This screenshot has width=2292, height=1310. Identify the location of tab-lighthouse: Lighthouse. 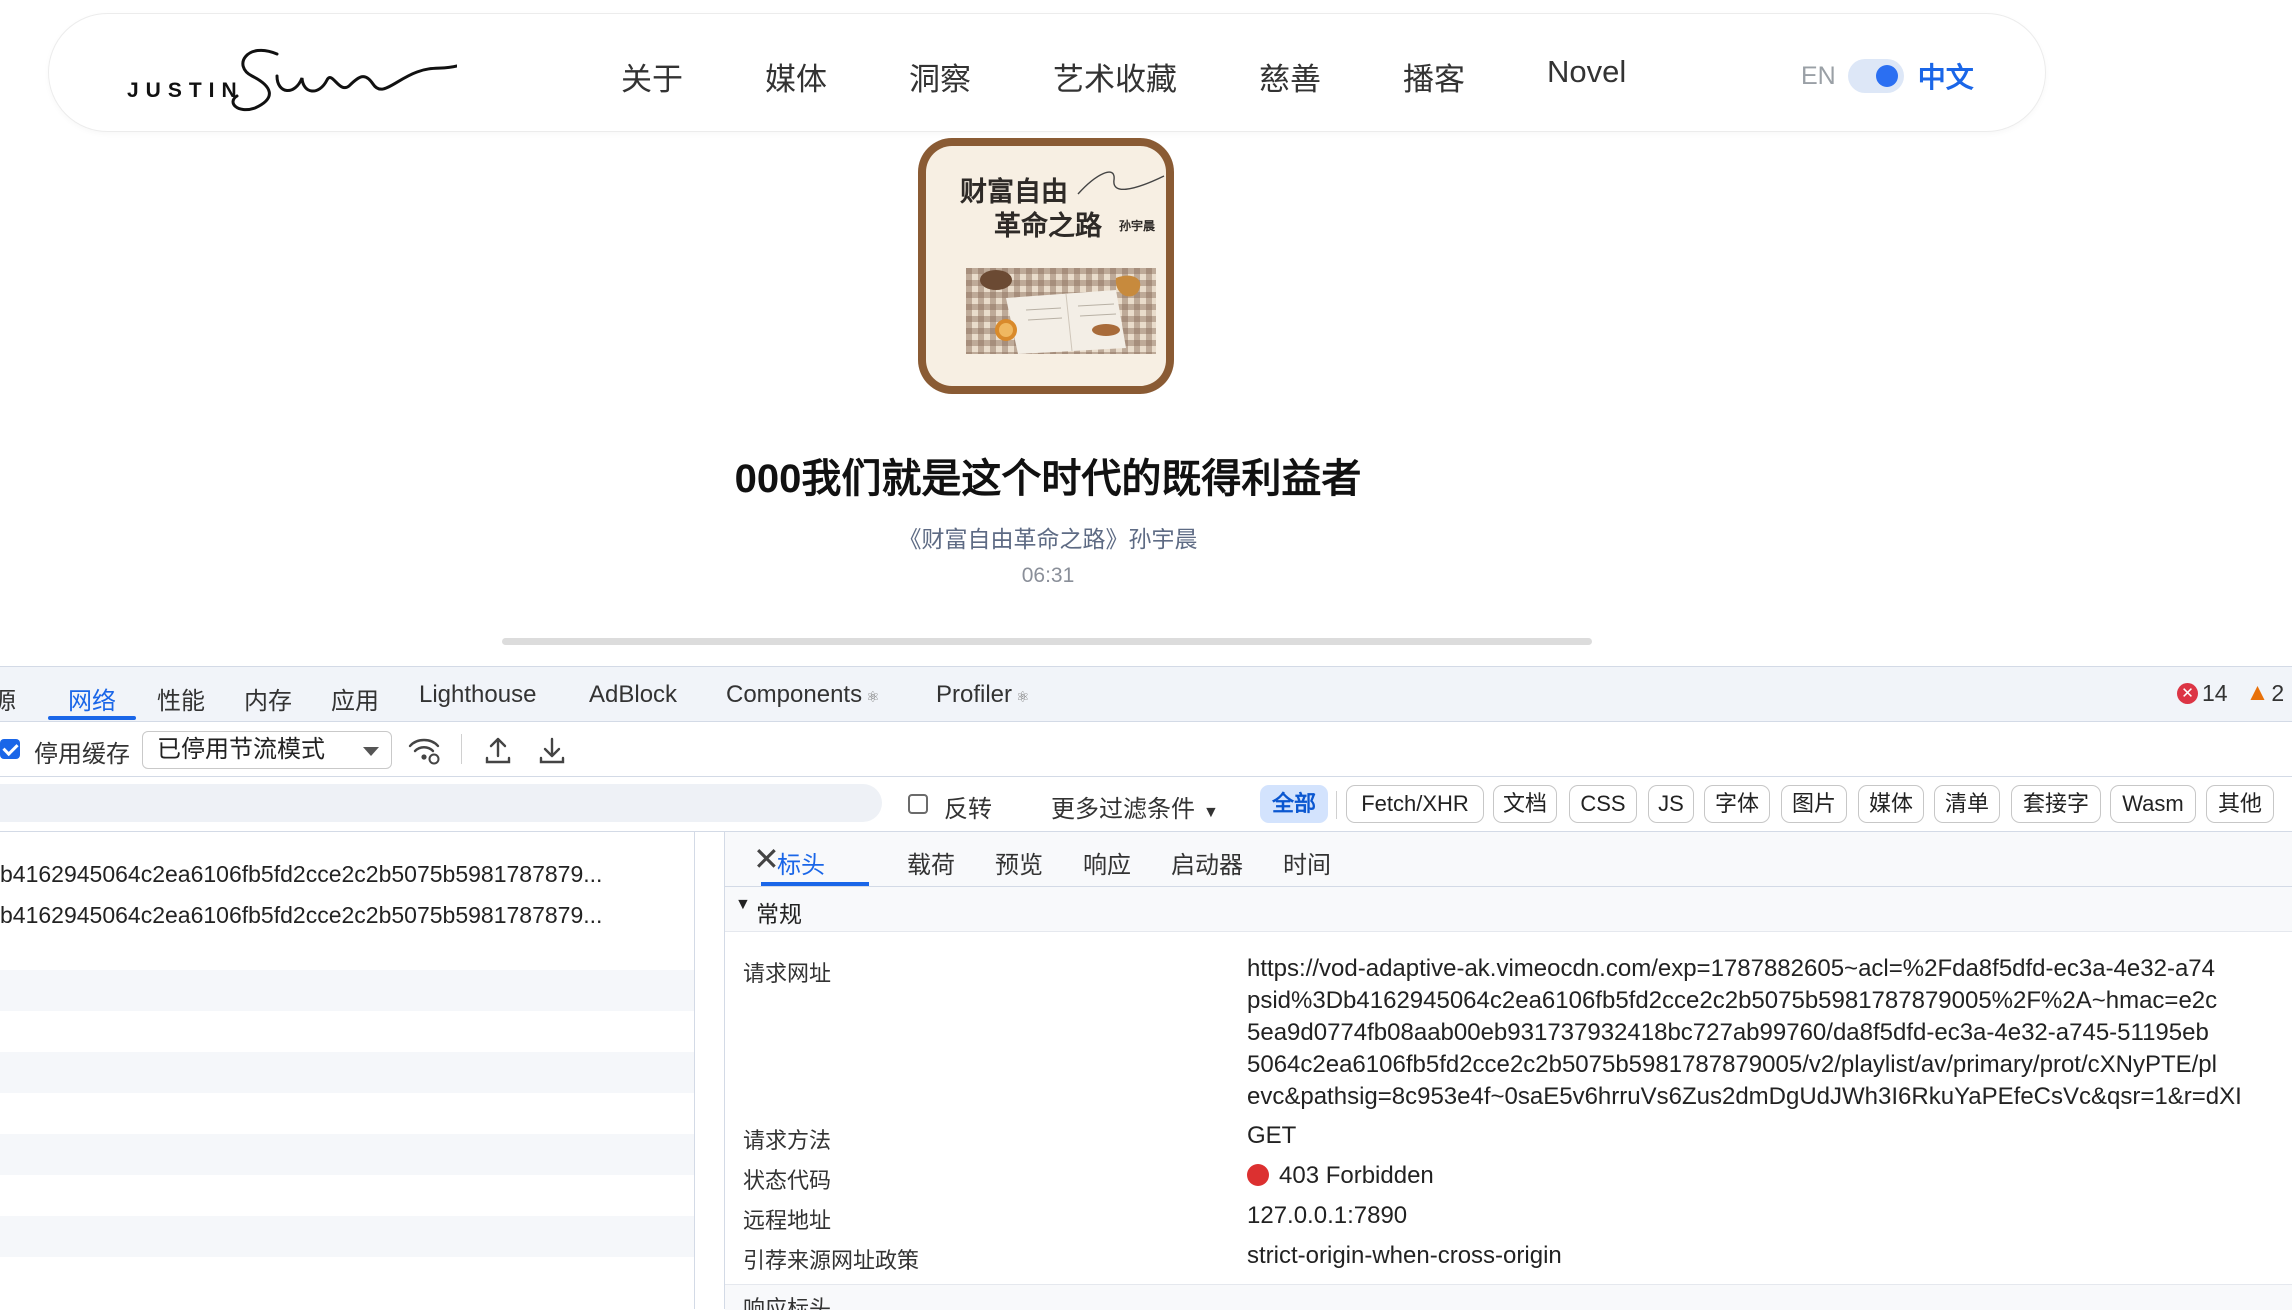
(477, 695).